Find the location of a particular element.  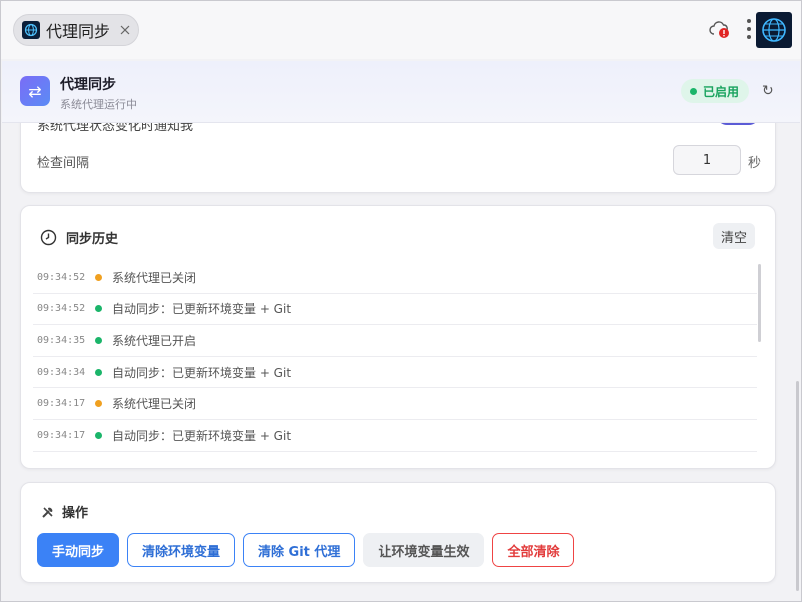

clear-history-button: 清空 is located at coordinates (734, 236).